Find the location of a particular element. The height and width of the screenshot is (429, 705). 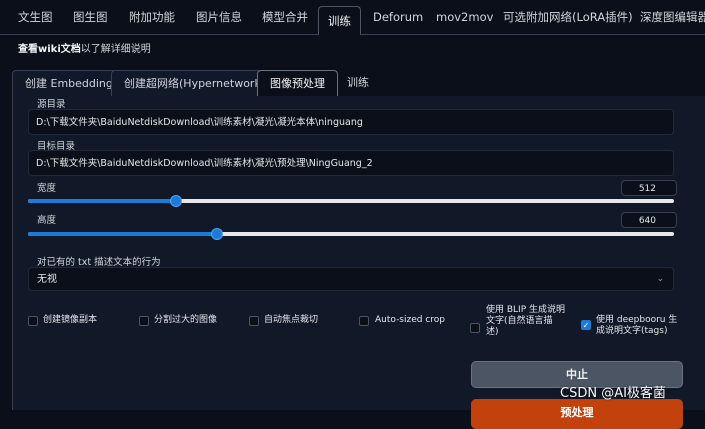

height-slider-thumb is located at coordinates (216, 234).